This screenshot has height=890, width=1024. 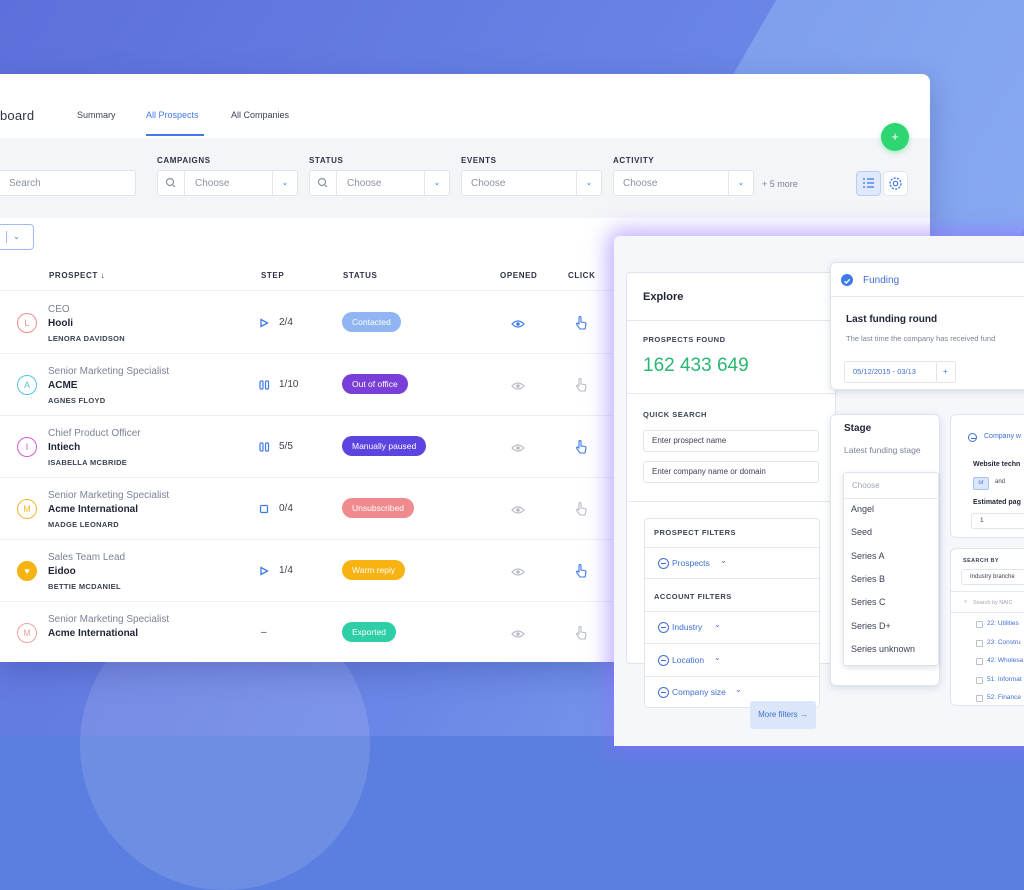 What do you see at coordinates (862, 509) in the screenshot?
I see `stage-option: Angel` at bounding box center [862, 509].